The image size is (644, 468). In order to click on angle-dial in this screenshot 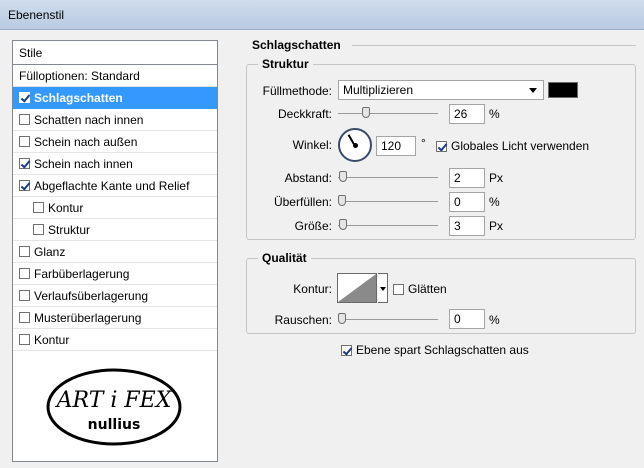, I will do `click(355, 145)`.